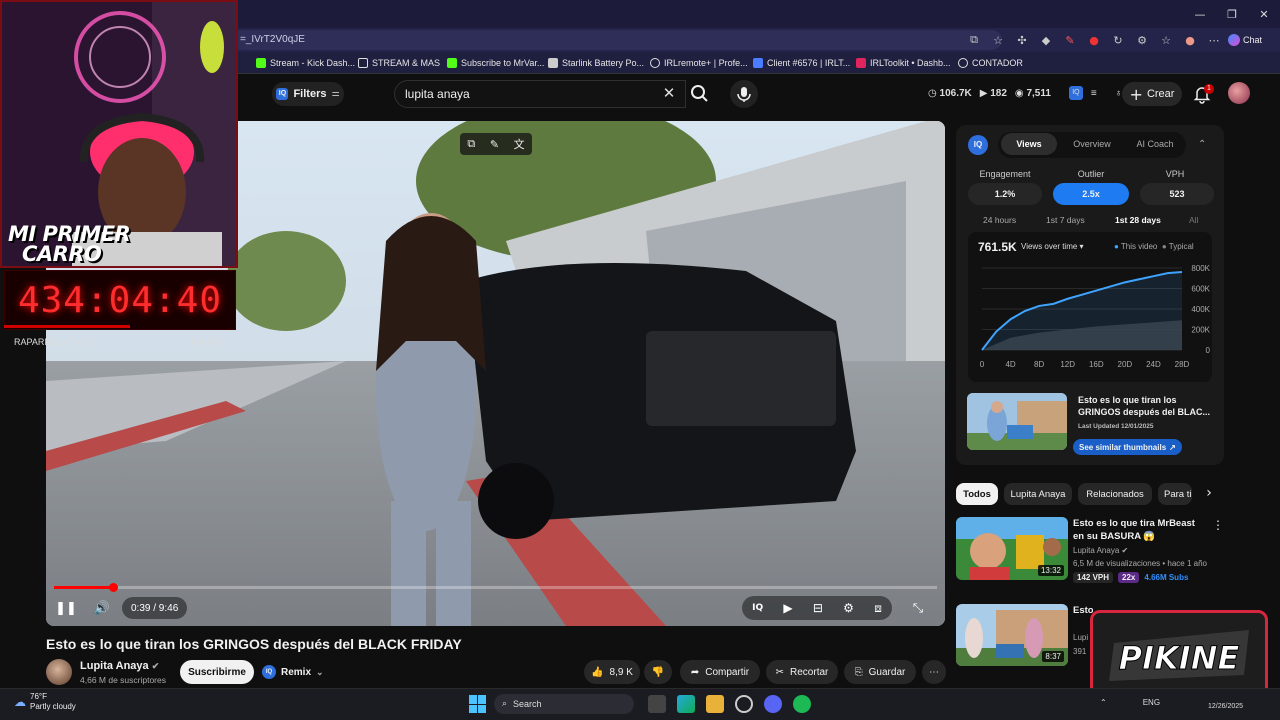 The image size is (1280, 720). Describe the element at coordinates (1115, 494) in the screenshot. I see `chip-related: Relacionados` at that location.